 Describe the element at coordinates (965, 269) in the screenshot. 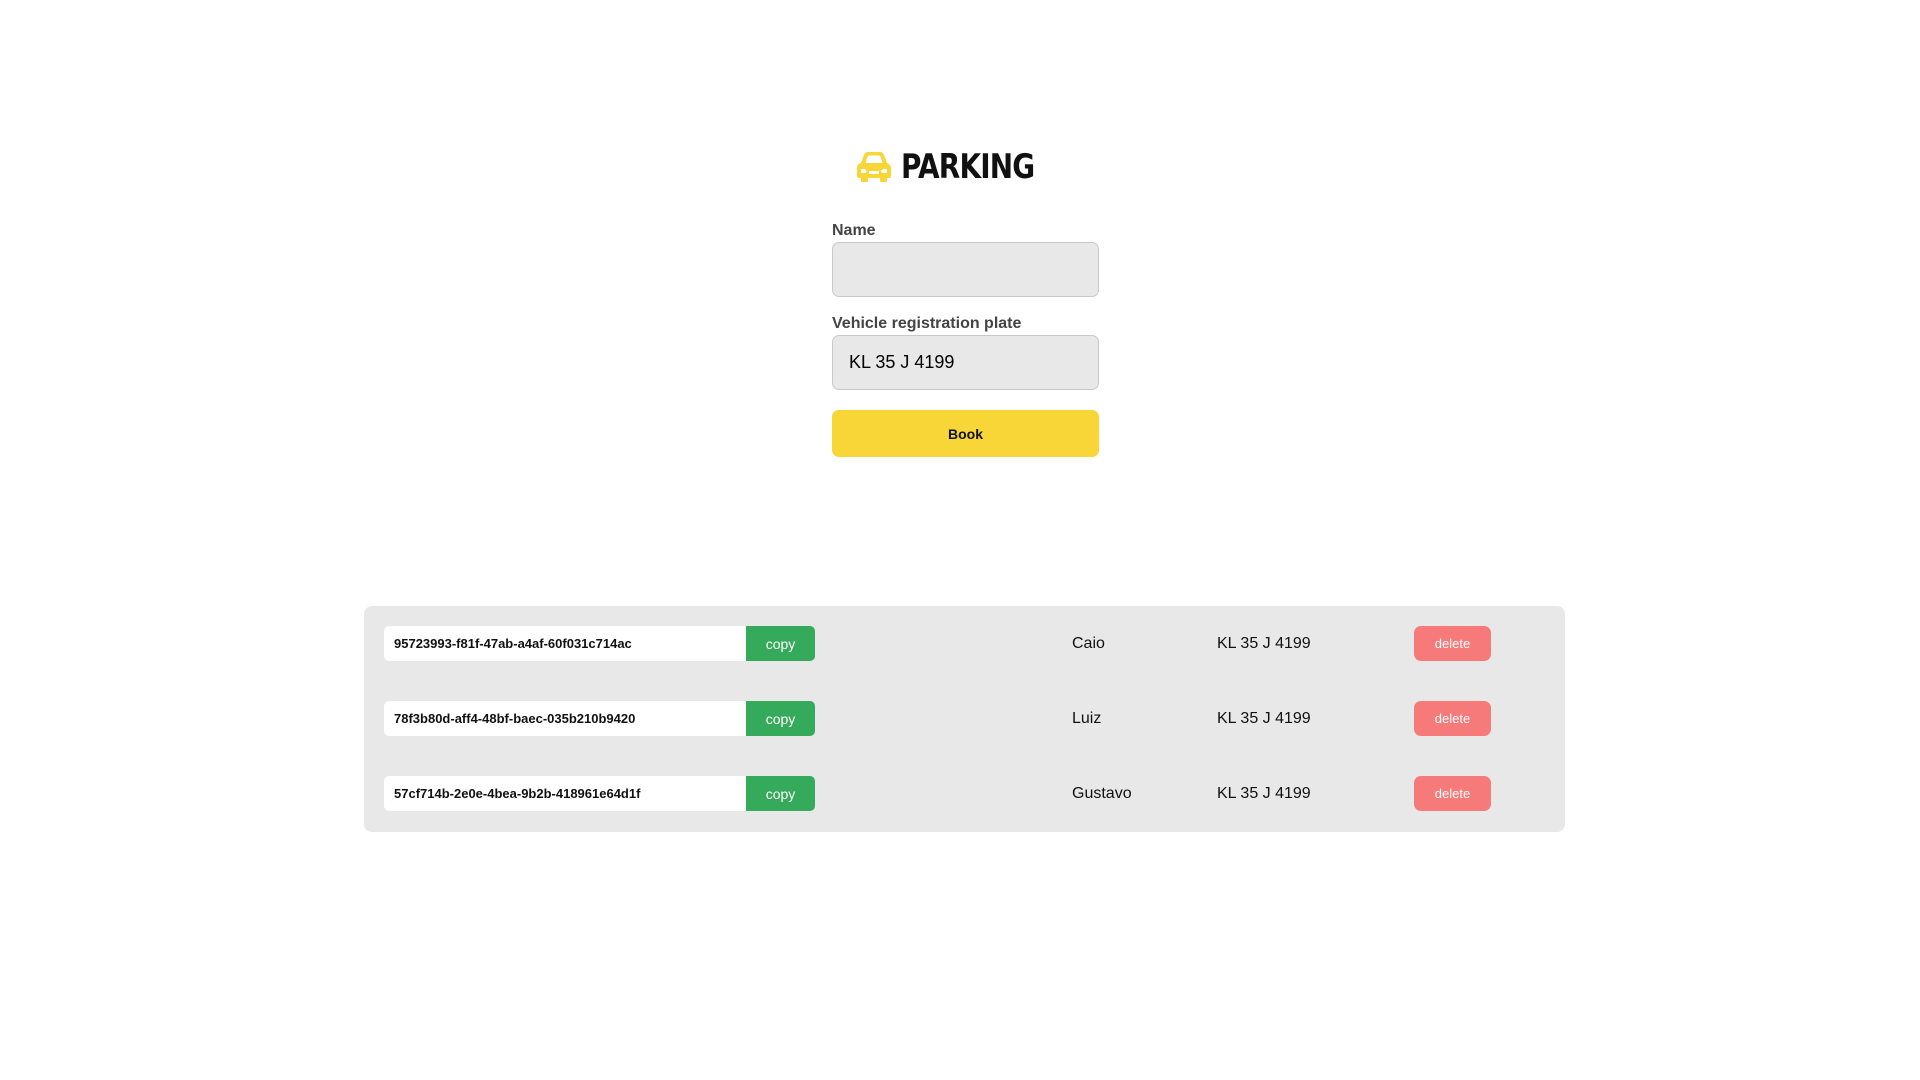

I see `name-input` at that location.